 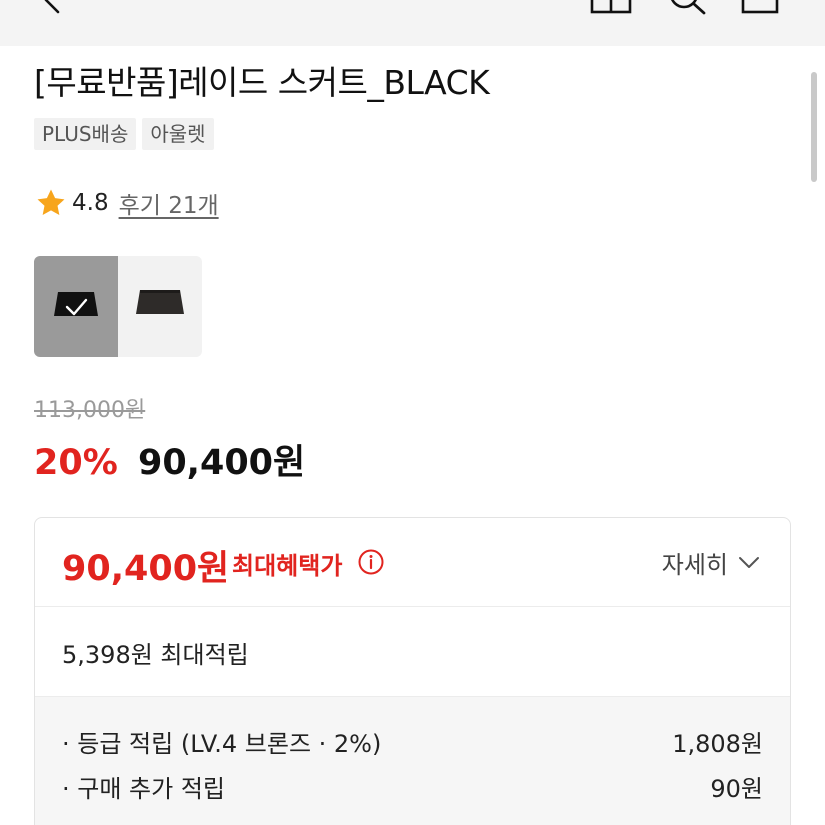 I want to click on search-icon, so click(x=688, y=8).